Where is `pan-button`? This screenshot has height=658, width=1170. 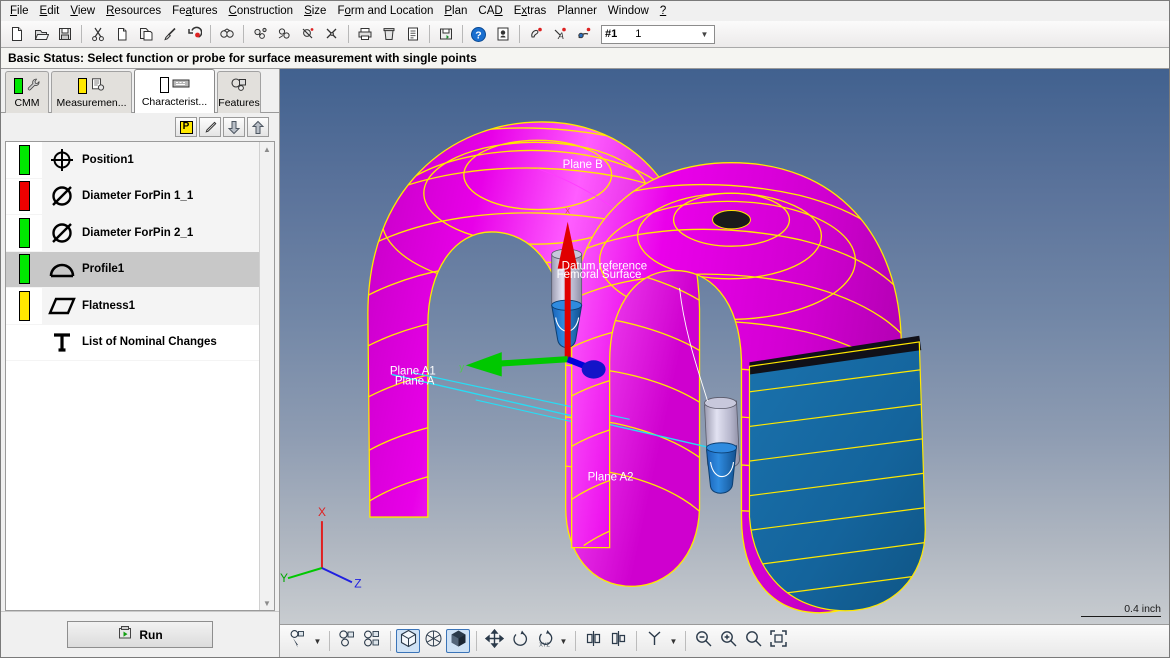
pan-button is located at coordinates (494, 640).